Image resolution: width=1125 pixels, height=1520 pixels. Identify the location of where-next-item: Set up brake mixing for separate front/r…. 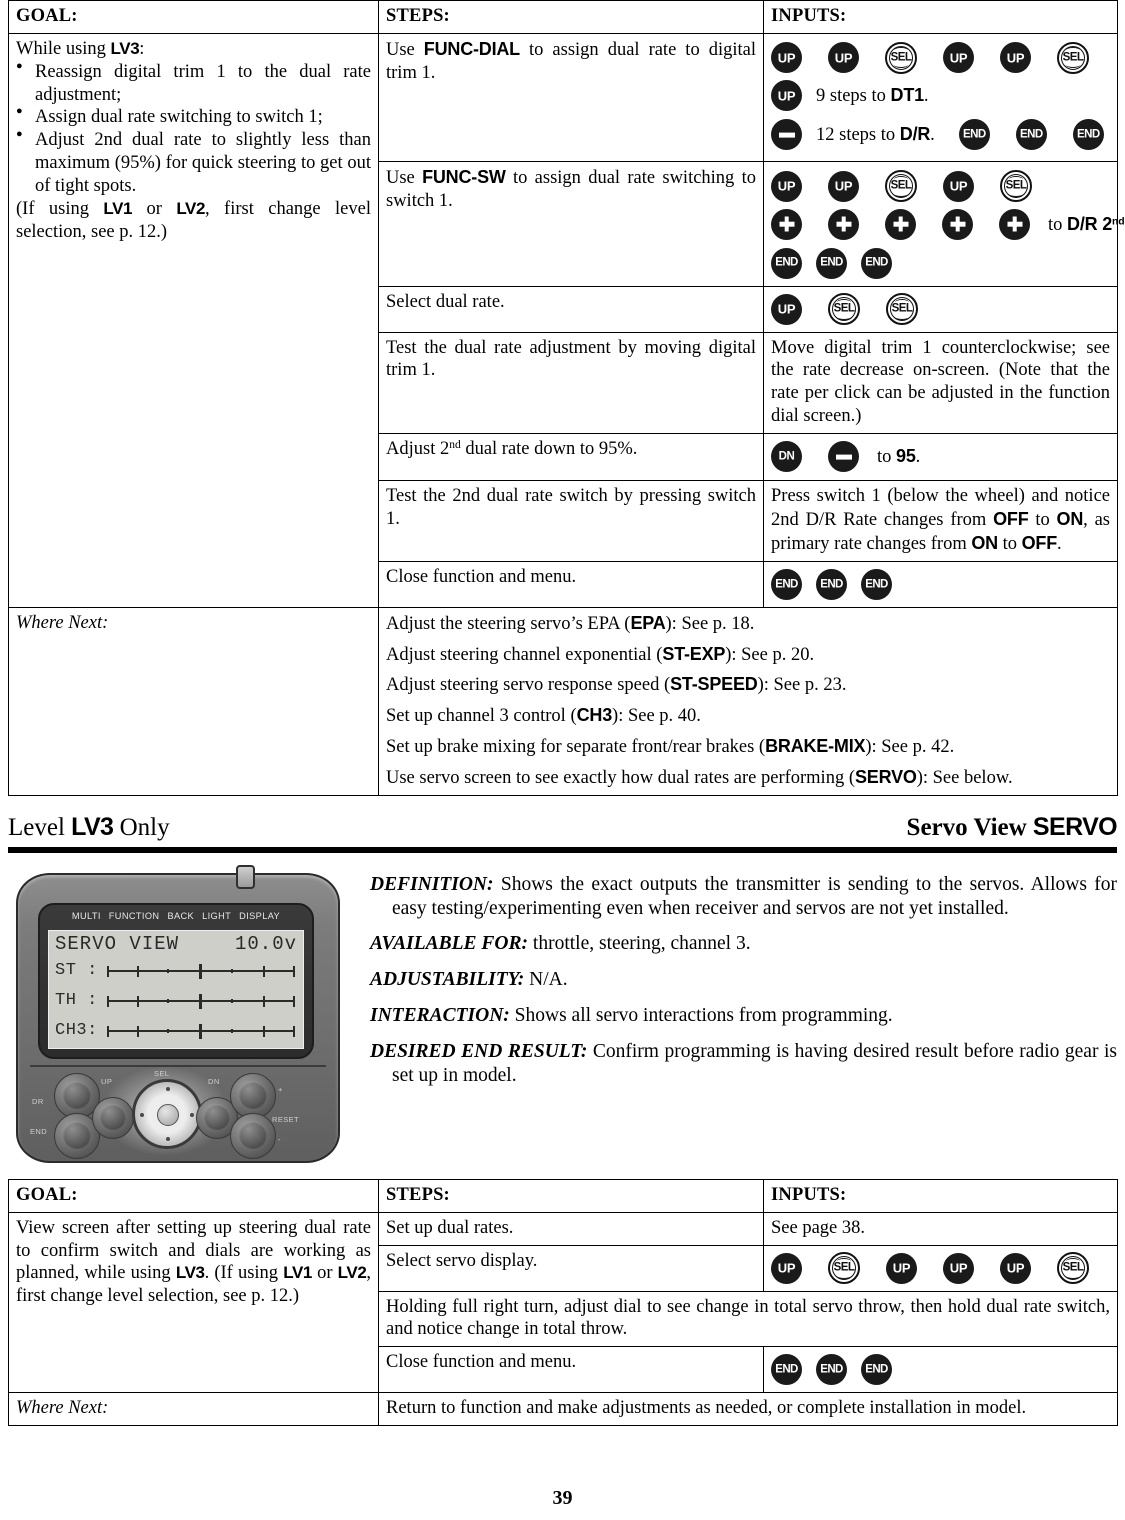
(670, 747).